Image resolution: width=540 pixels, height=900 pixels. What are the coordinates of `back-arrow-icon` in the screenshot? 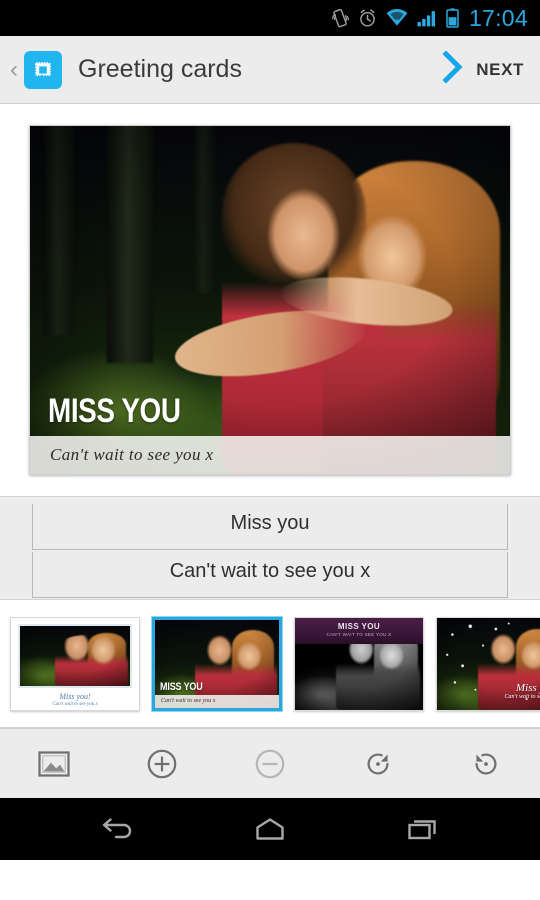 It's located at (117, 829).